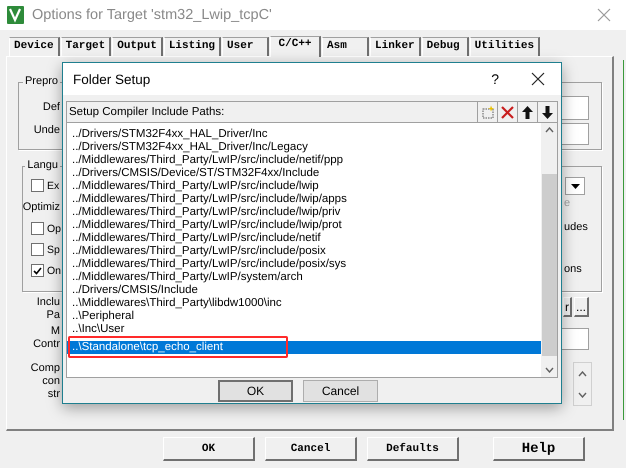  I want to click on delete-button, so click(507, 112).